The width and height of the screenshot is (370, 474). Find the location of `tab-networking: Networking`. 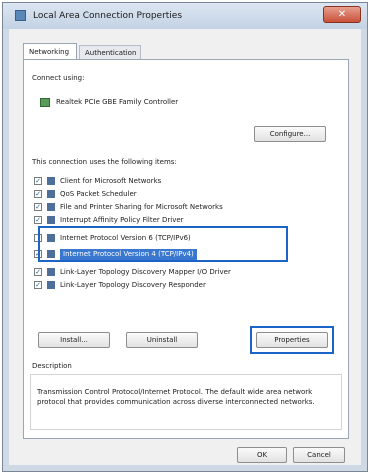

tab-networking: Networking is located at coordinates (50, 51).